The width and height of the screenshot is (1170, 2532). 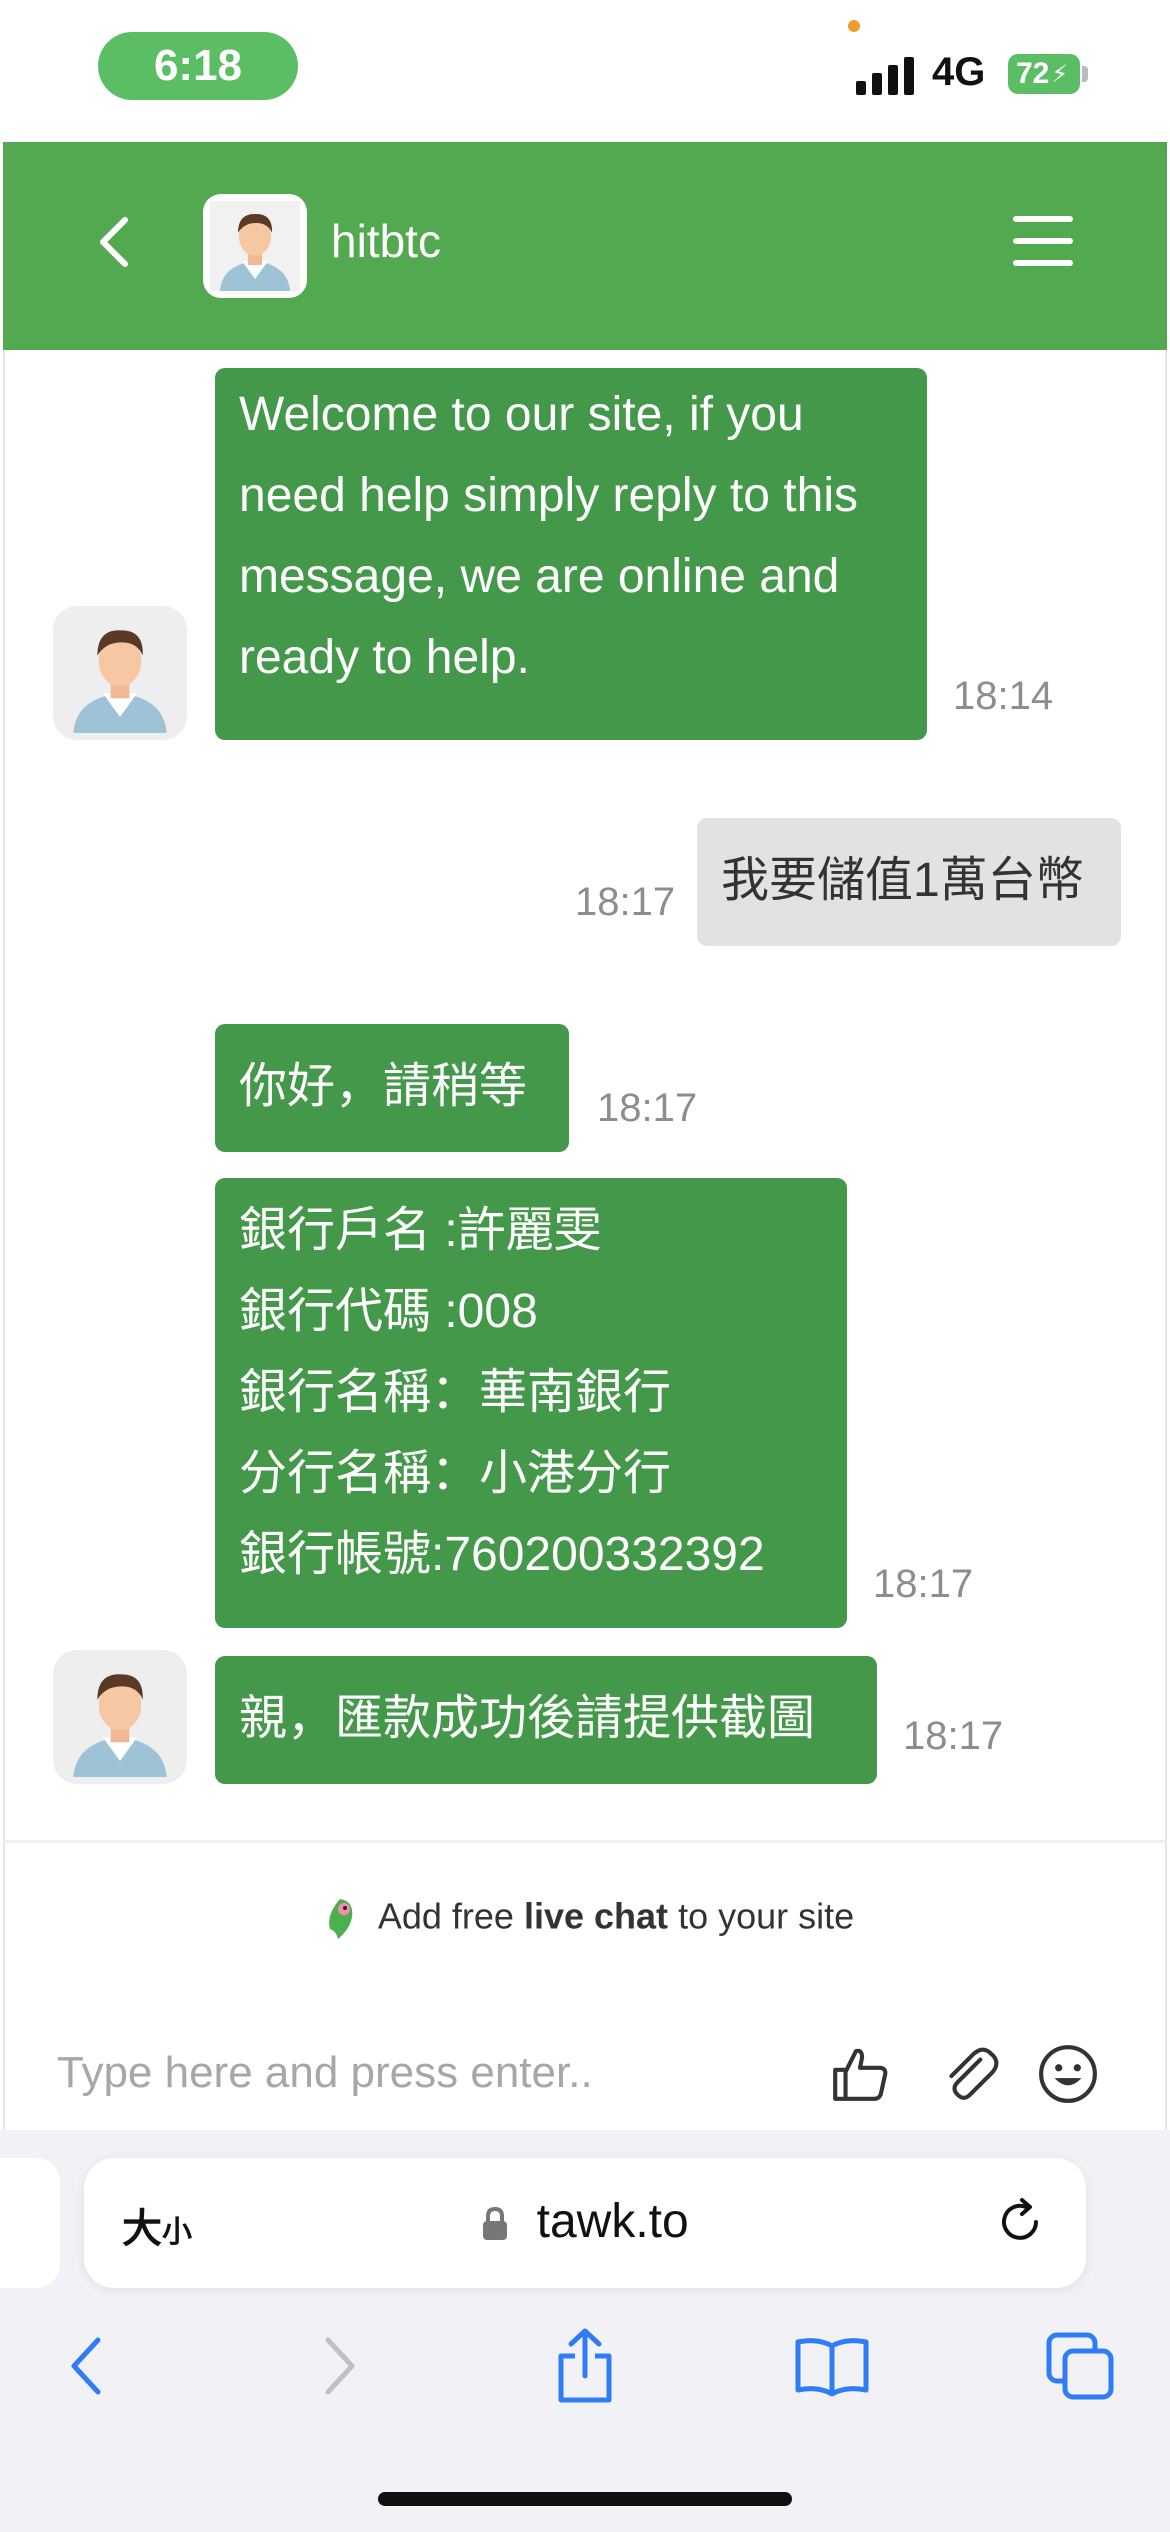 What do you see at coordinates (974, 2073) in the screenshot?
I see `paperclip-icon` at bounding box center [974, 2073].